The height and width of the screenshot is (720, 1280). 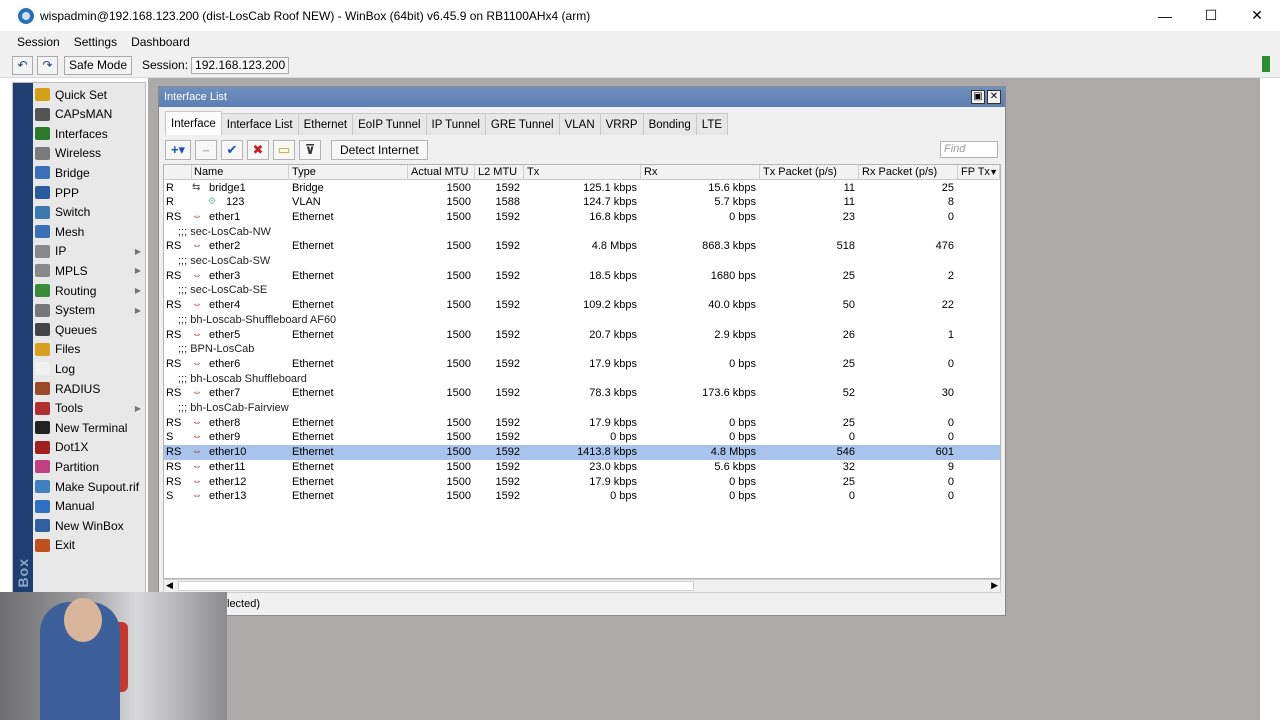 I want to click on filter-button: ⊽, so click(x=310, y=150).